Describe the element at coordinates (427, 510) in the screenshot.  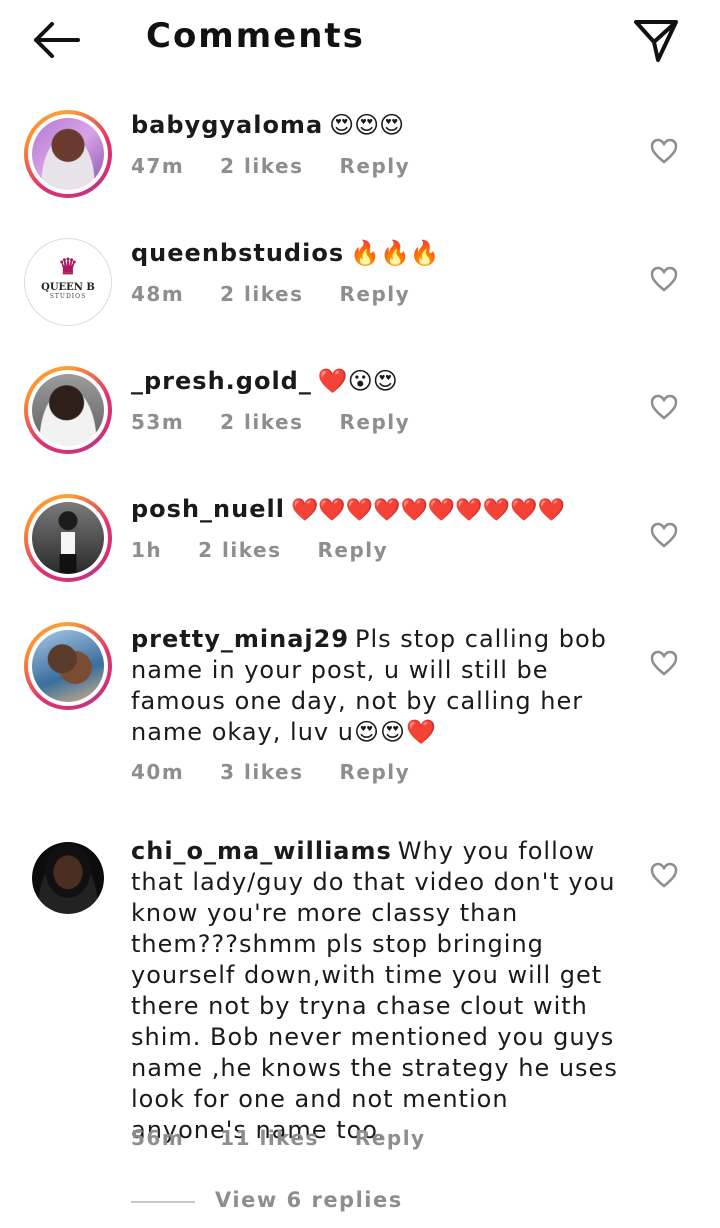
I see `comment-body: ❤️❤️❤️❤️❤️❤️❤️❤️❤️❤️` at that location.